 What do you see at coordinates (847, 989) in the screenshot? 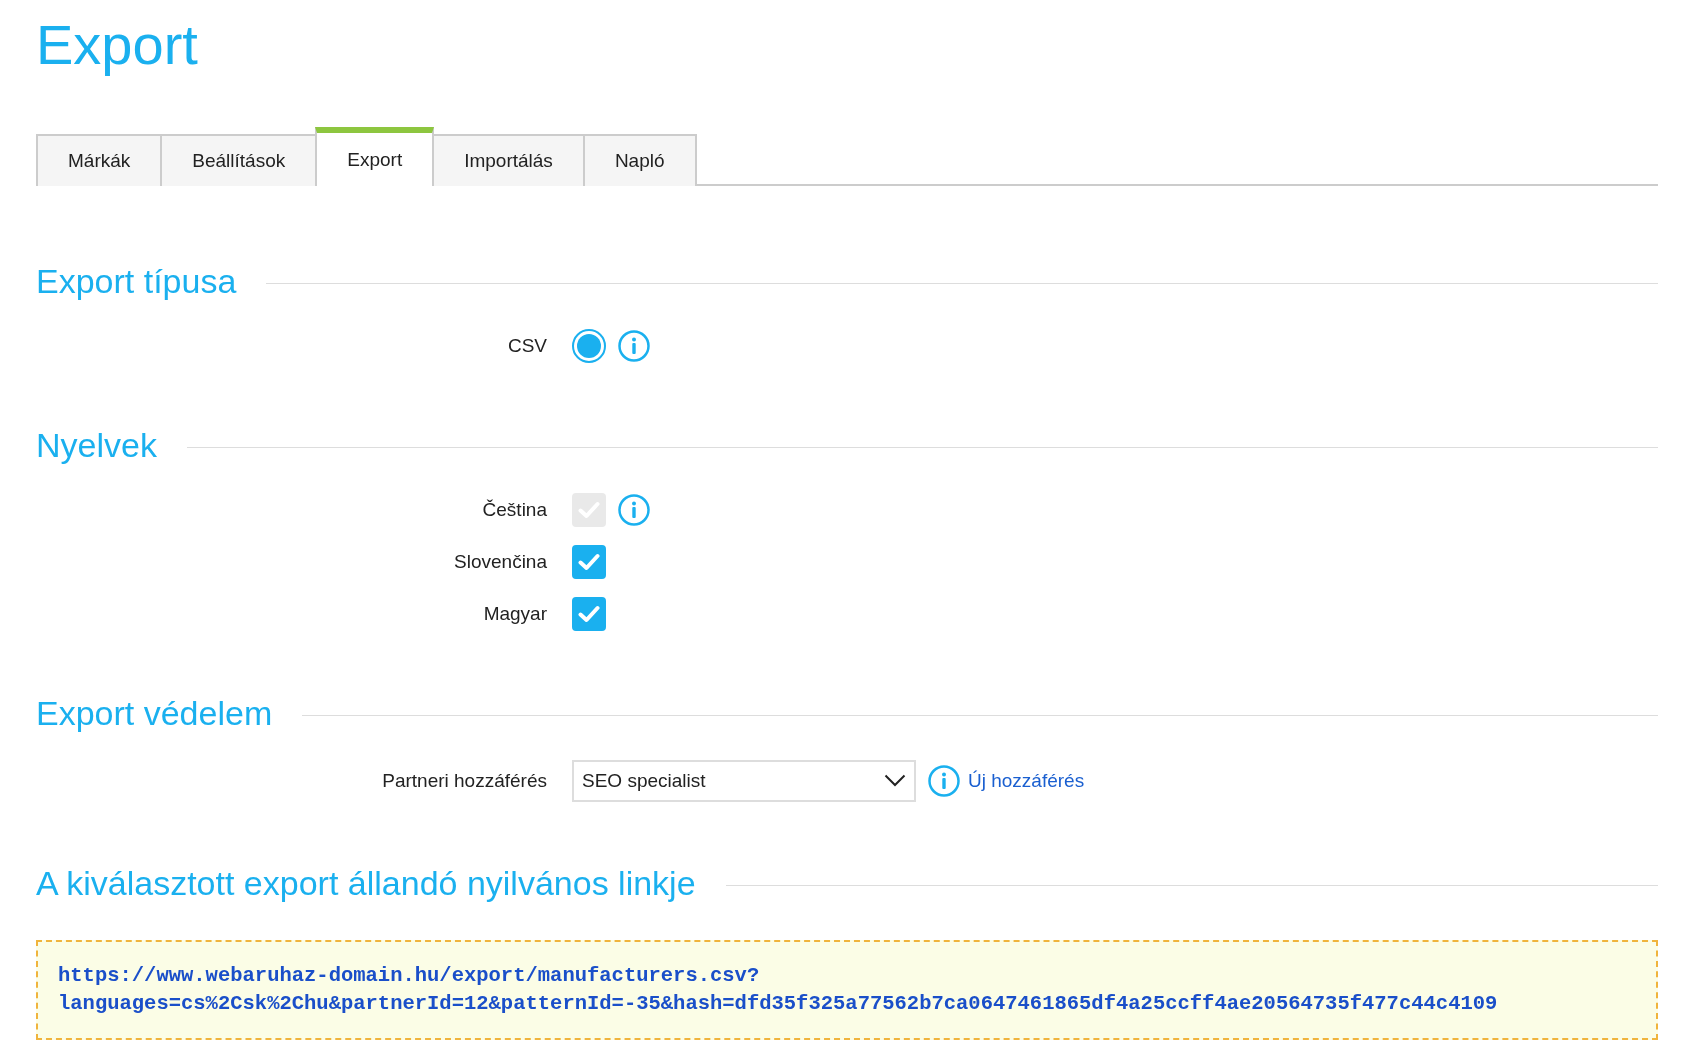
I see `export-link-text: https://www.webaruhaz-domain.hu/export/manufacturers.csv? languages=cs%2Csk%2Chu&partnerId=12&patternId=-35&hash=dfd35f325a77562b7ca0647461865df4a25ccff4ae20564735f477c44c4109` at bounding box center [847, 989].